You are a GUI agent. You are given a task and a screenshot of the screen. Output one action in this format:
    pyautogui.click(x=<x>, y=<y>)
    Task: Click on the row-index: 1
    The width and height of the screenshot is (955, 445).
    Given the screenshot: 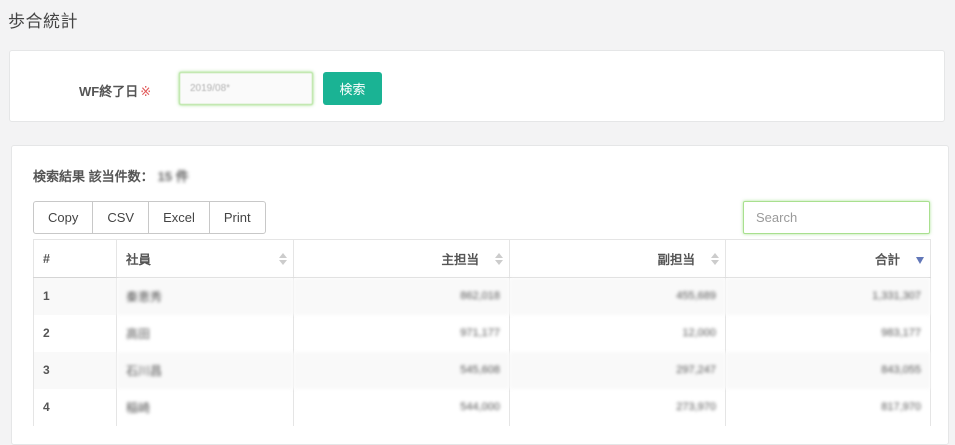 What is the action you would take?
    pyautogui.click(x=75, y=296)
    